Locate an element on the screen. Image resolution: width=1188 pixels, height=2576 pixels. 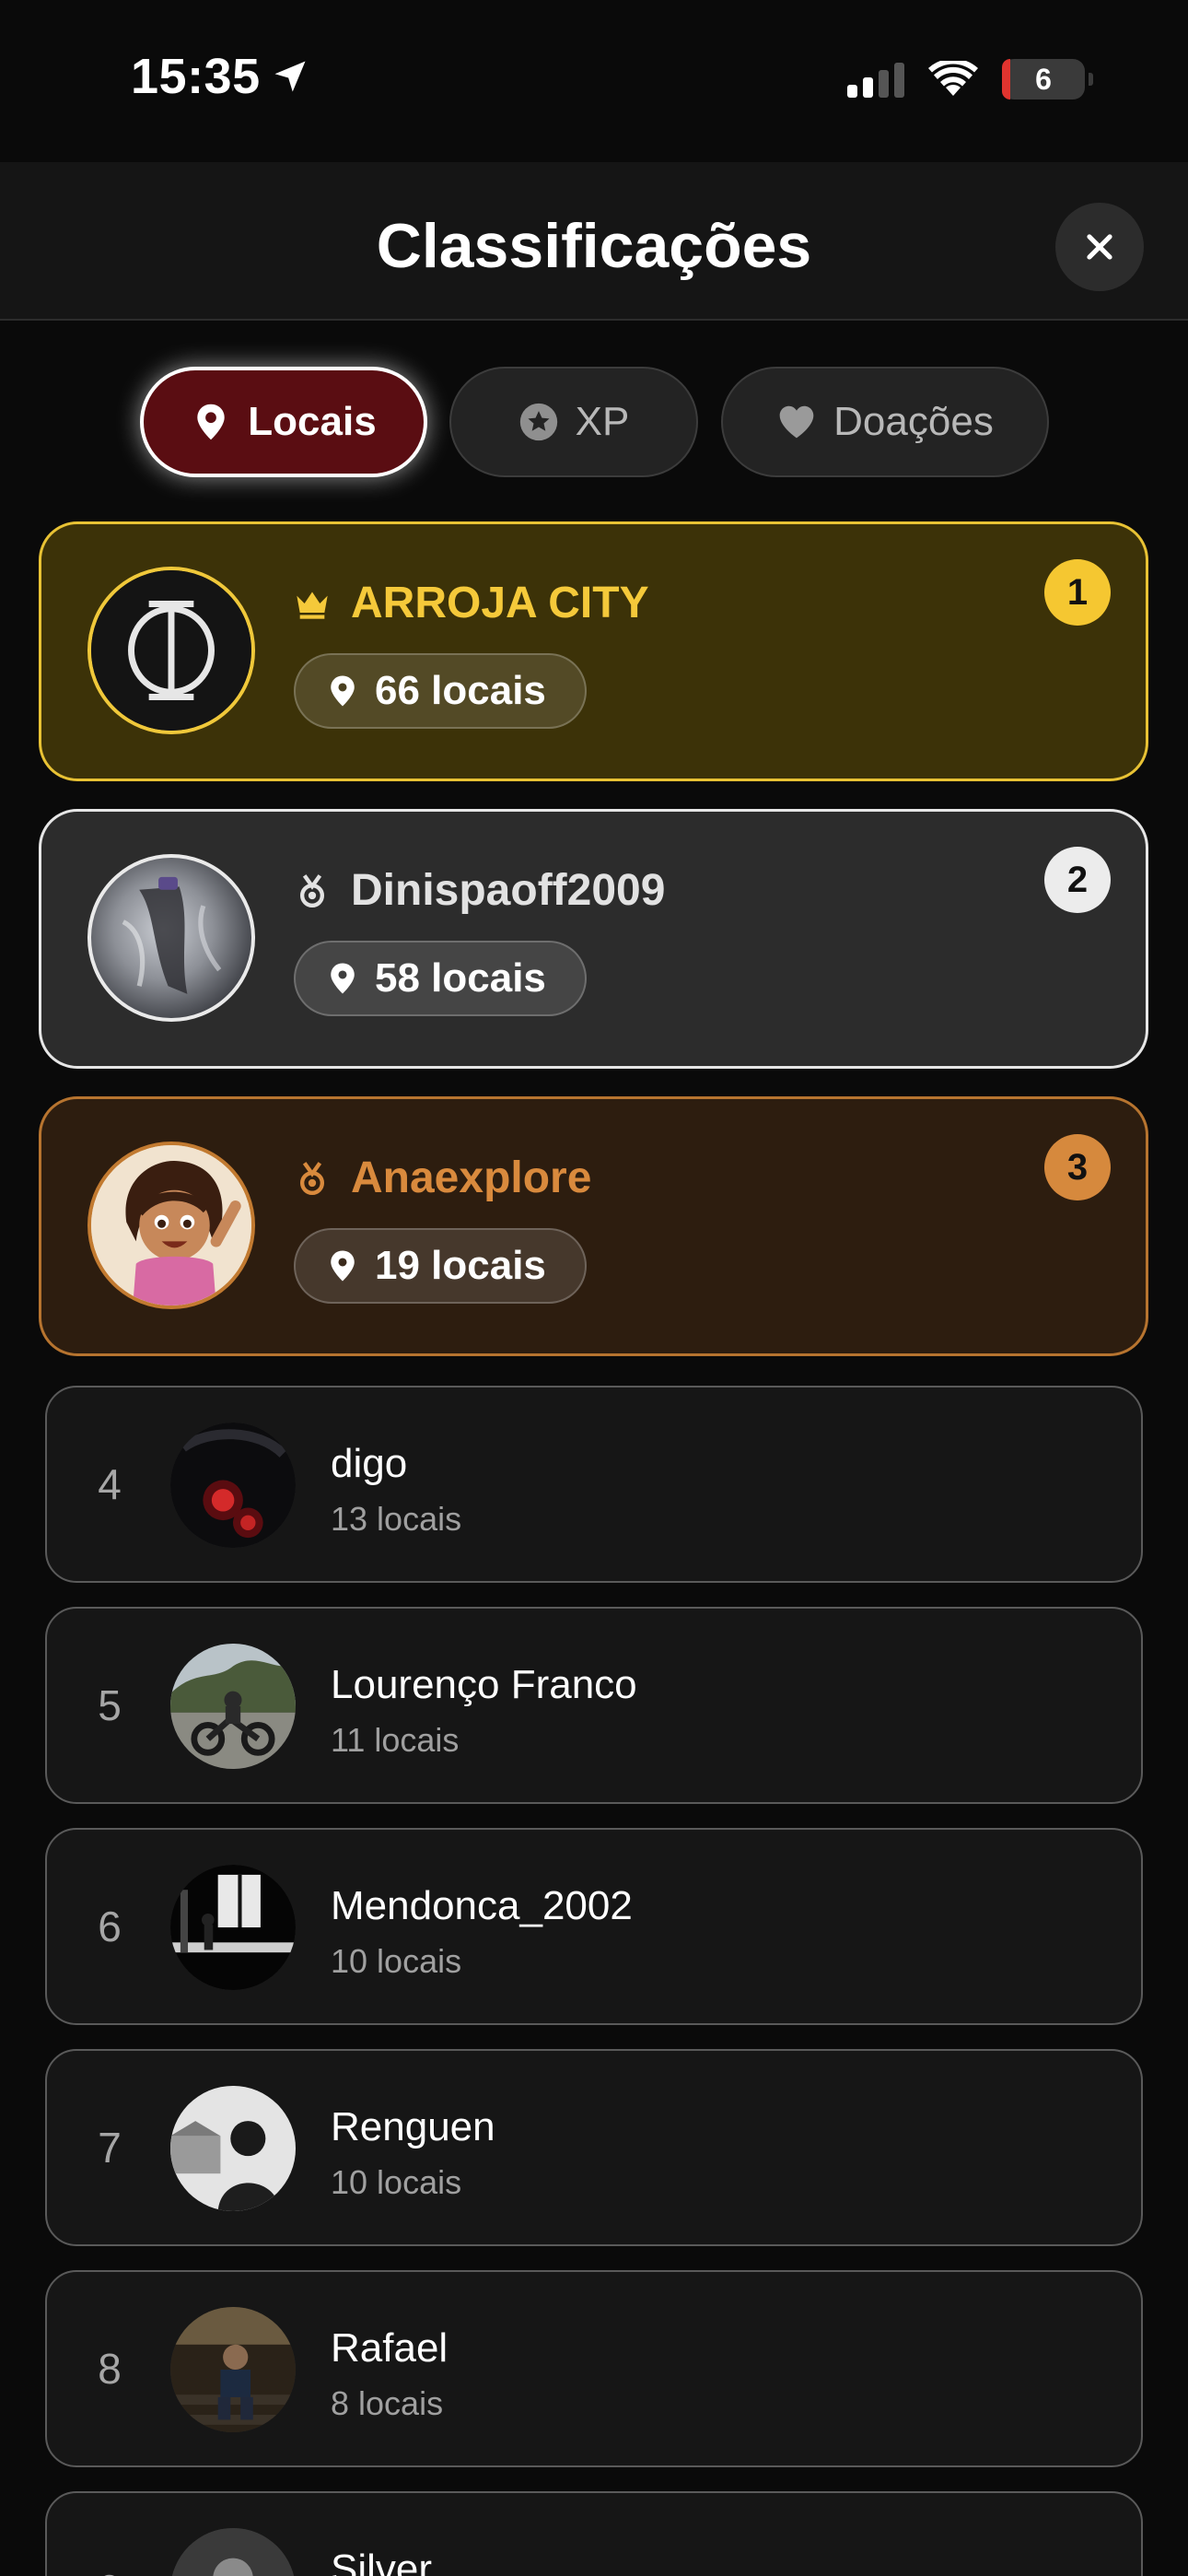
podium-name: Anaexplore is located at coordinates (471, 1177).